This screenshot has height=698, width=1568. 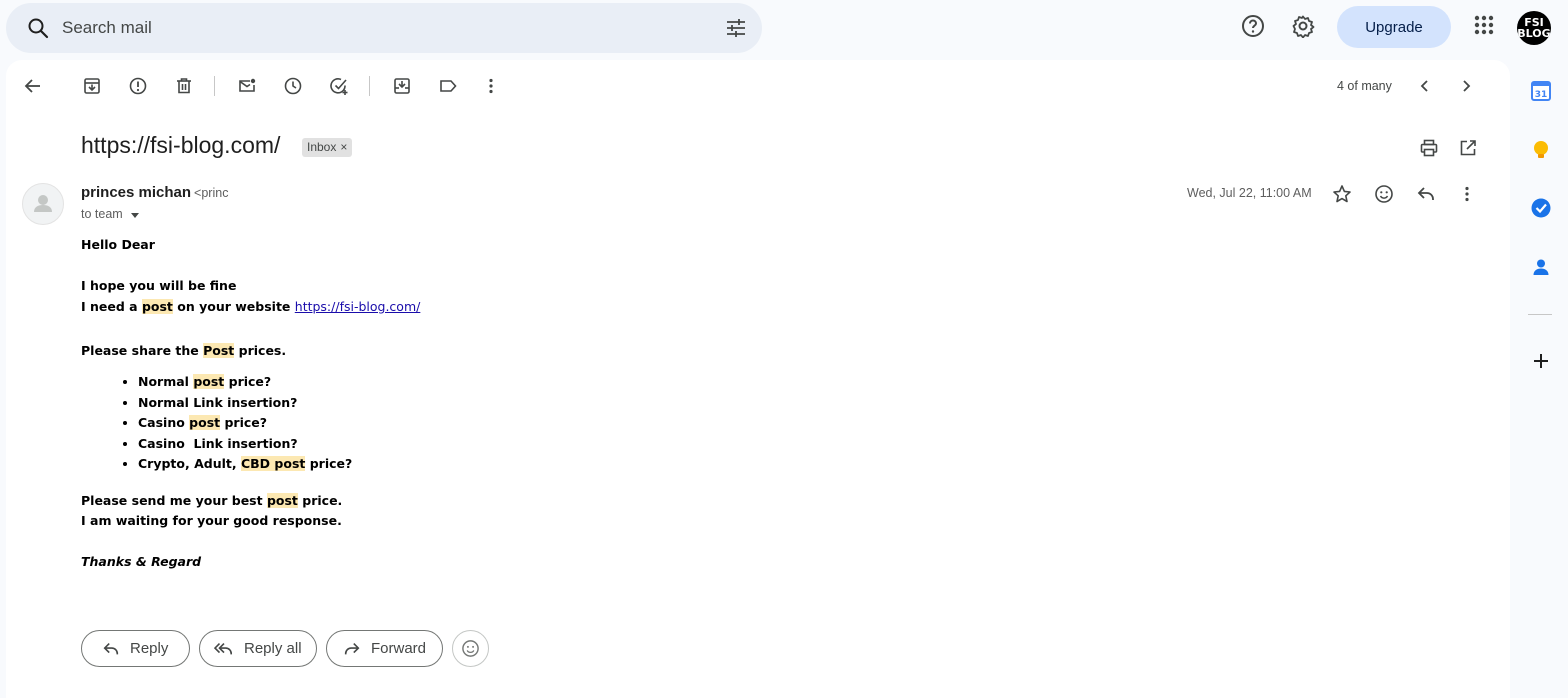 What do you see at coordinates (135, 215) in the screenshot?
I see `chevron-down-icon` at bounding box center [135, 215].